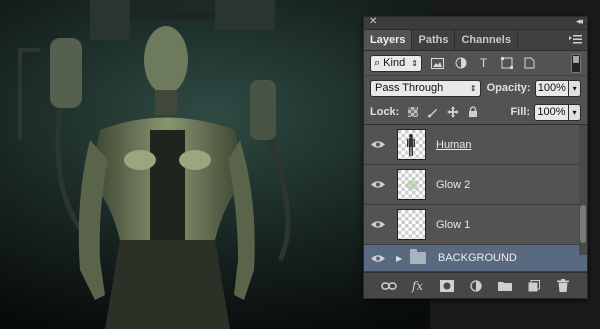  What do you see at coordinates (486, 40) in the screenshot?
I see `tab-channels: Channels` at bounding box center [486, 40].